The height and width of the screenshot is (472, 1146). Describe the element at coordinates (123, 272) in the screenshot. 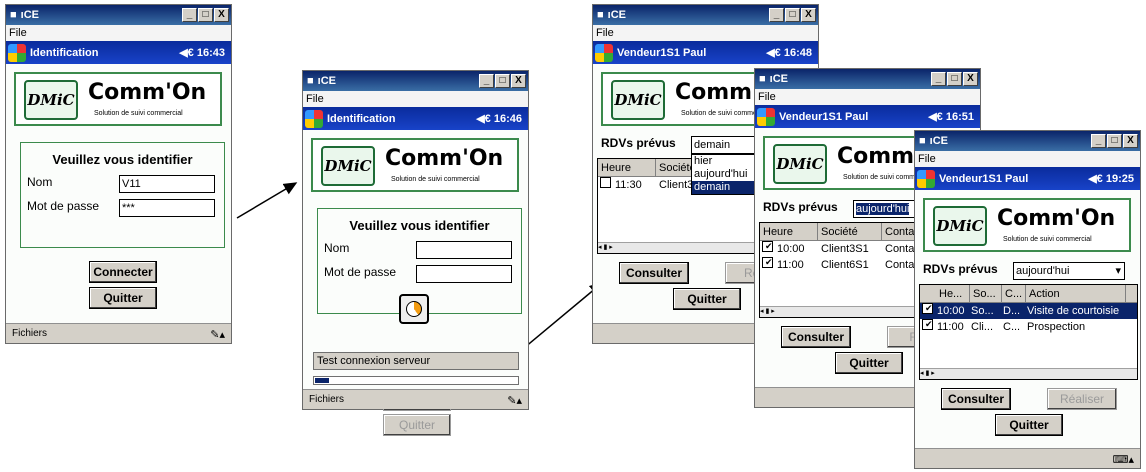

I see `connect-button: Connecter` at that location.